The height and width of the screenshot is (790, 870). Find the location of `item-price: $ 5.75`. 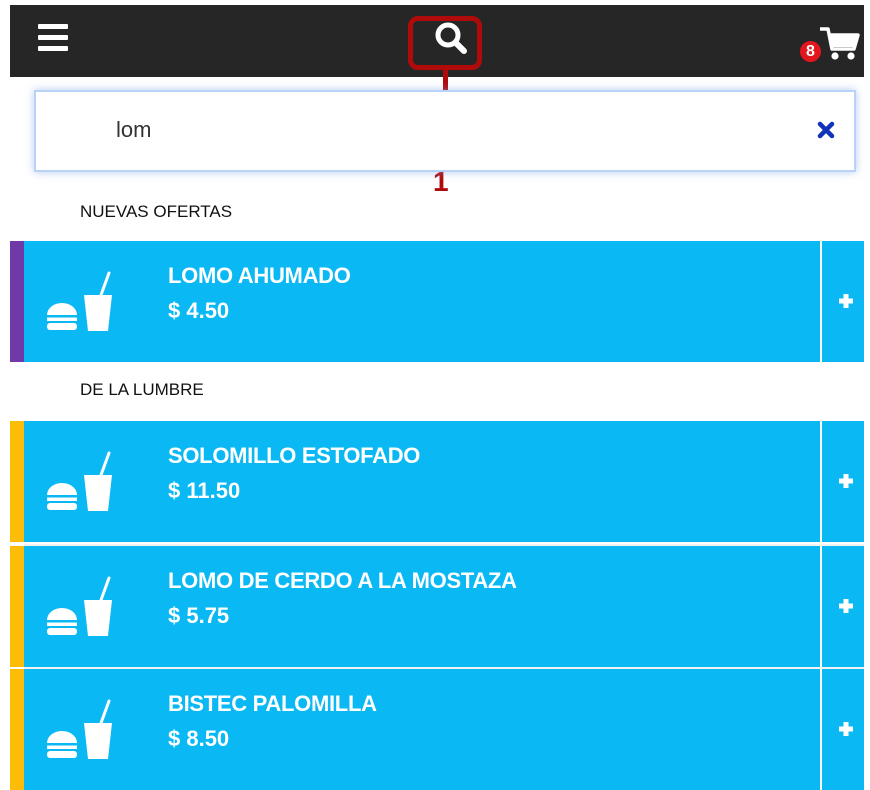

item-price: $ 5.75 is located at coordinates (199, 615).